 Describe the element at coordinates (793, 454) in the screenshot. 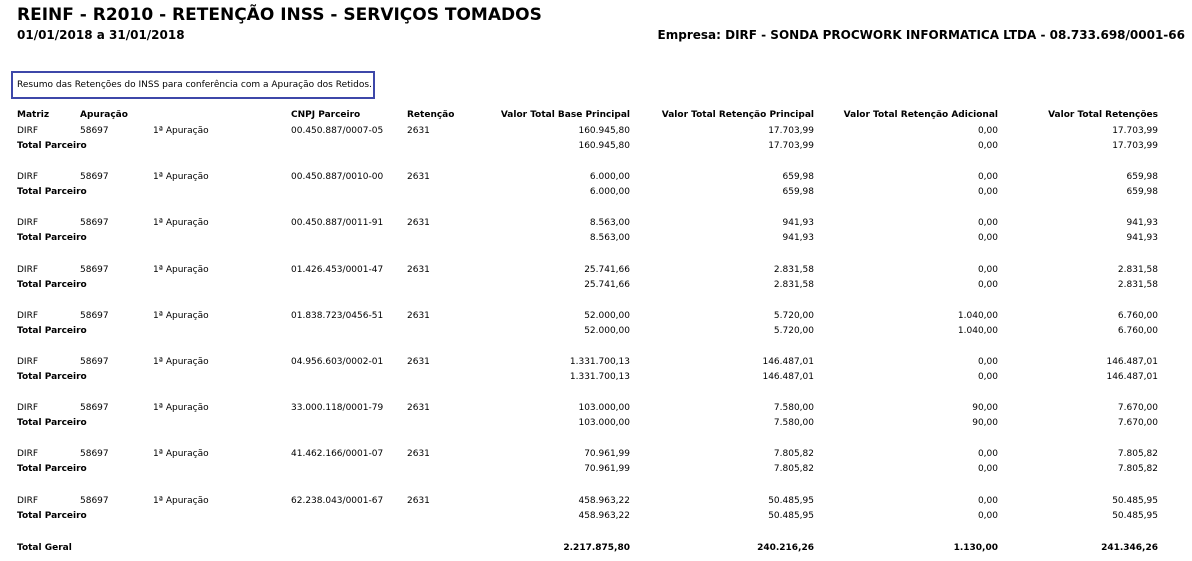

I see `row-ret-principal: 7.805,82` at that location.